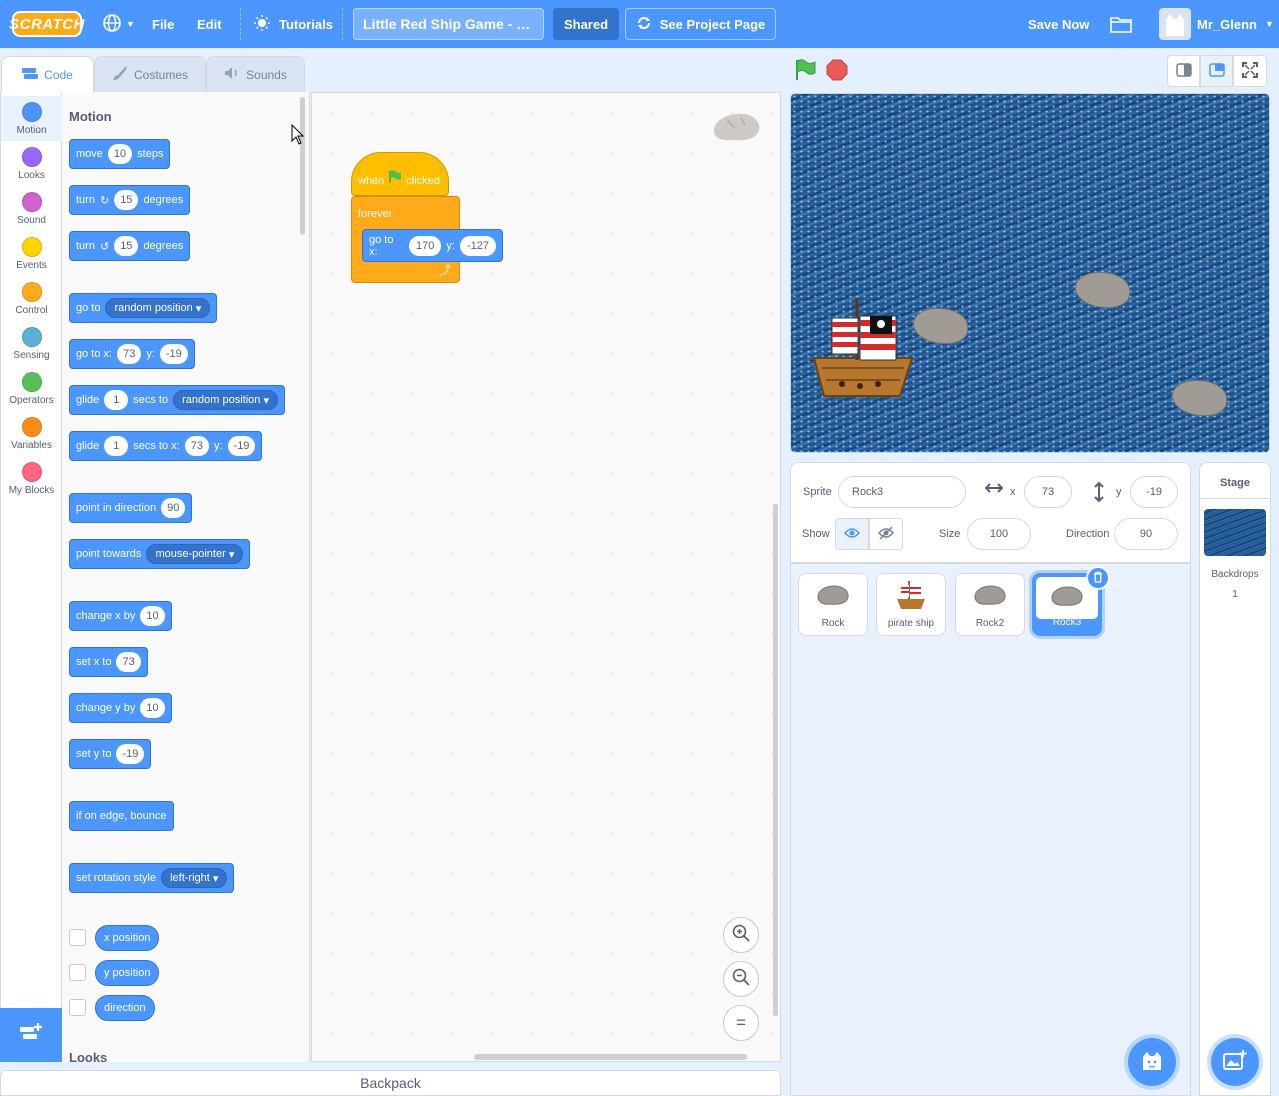  Describe the element at coordinates (1235, 1062) in the screenshot. I see `choose-backdrop-button` at that location.